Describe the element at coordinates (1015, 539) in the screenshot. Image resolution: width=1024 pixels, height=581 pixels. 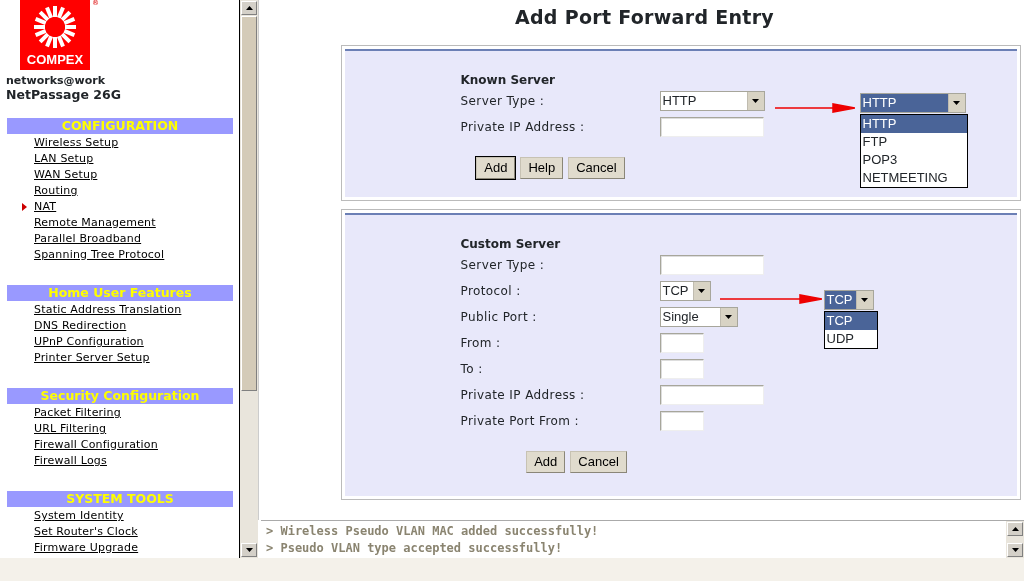
I see `log-scrollbar` at that location.